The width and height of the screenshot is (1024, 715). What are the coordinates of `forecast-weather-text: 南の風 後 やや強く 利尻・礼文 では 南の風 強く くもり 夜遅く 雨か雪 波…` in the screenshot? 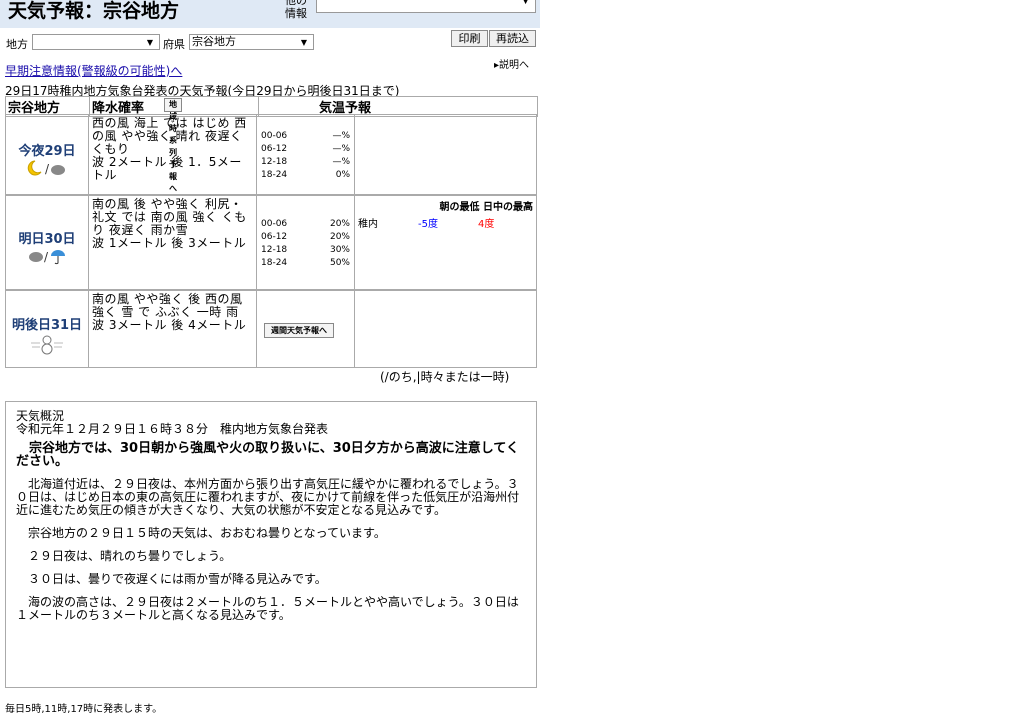 It's located at (172, 242).